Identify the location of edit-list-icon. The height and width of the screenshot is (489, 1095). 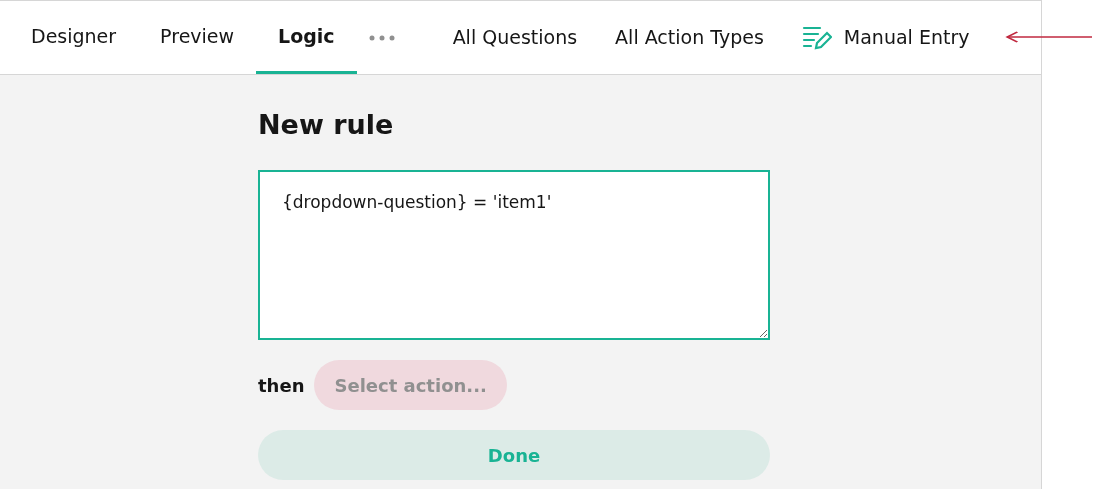
(816, 37).